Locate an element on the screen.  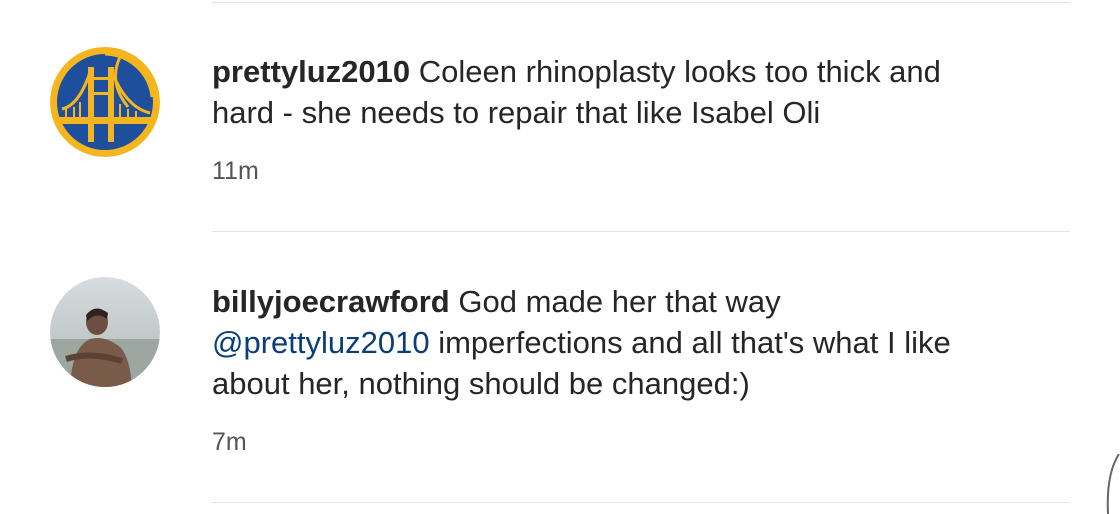
comment-timestamp: 11m is located at coordinates (235, 171).